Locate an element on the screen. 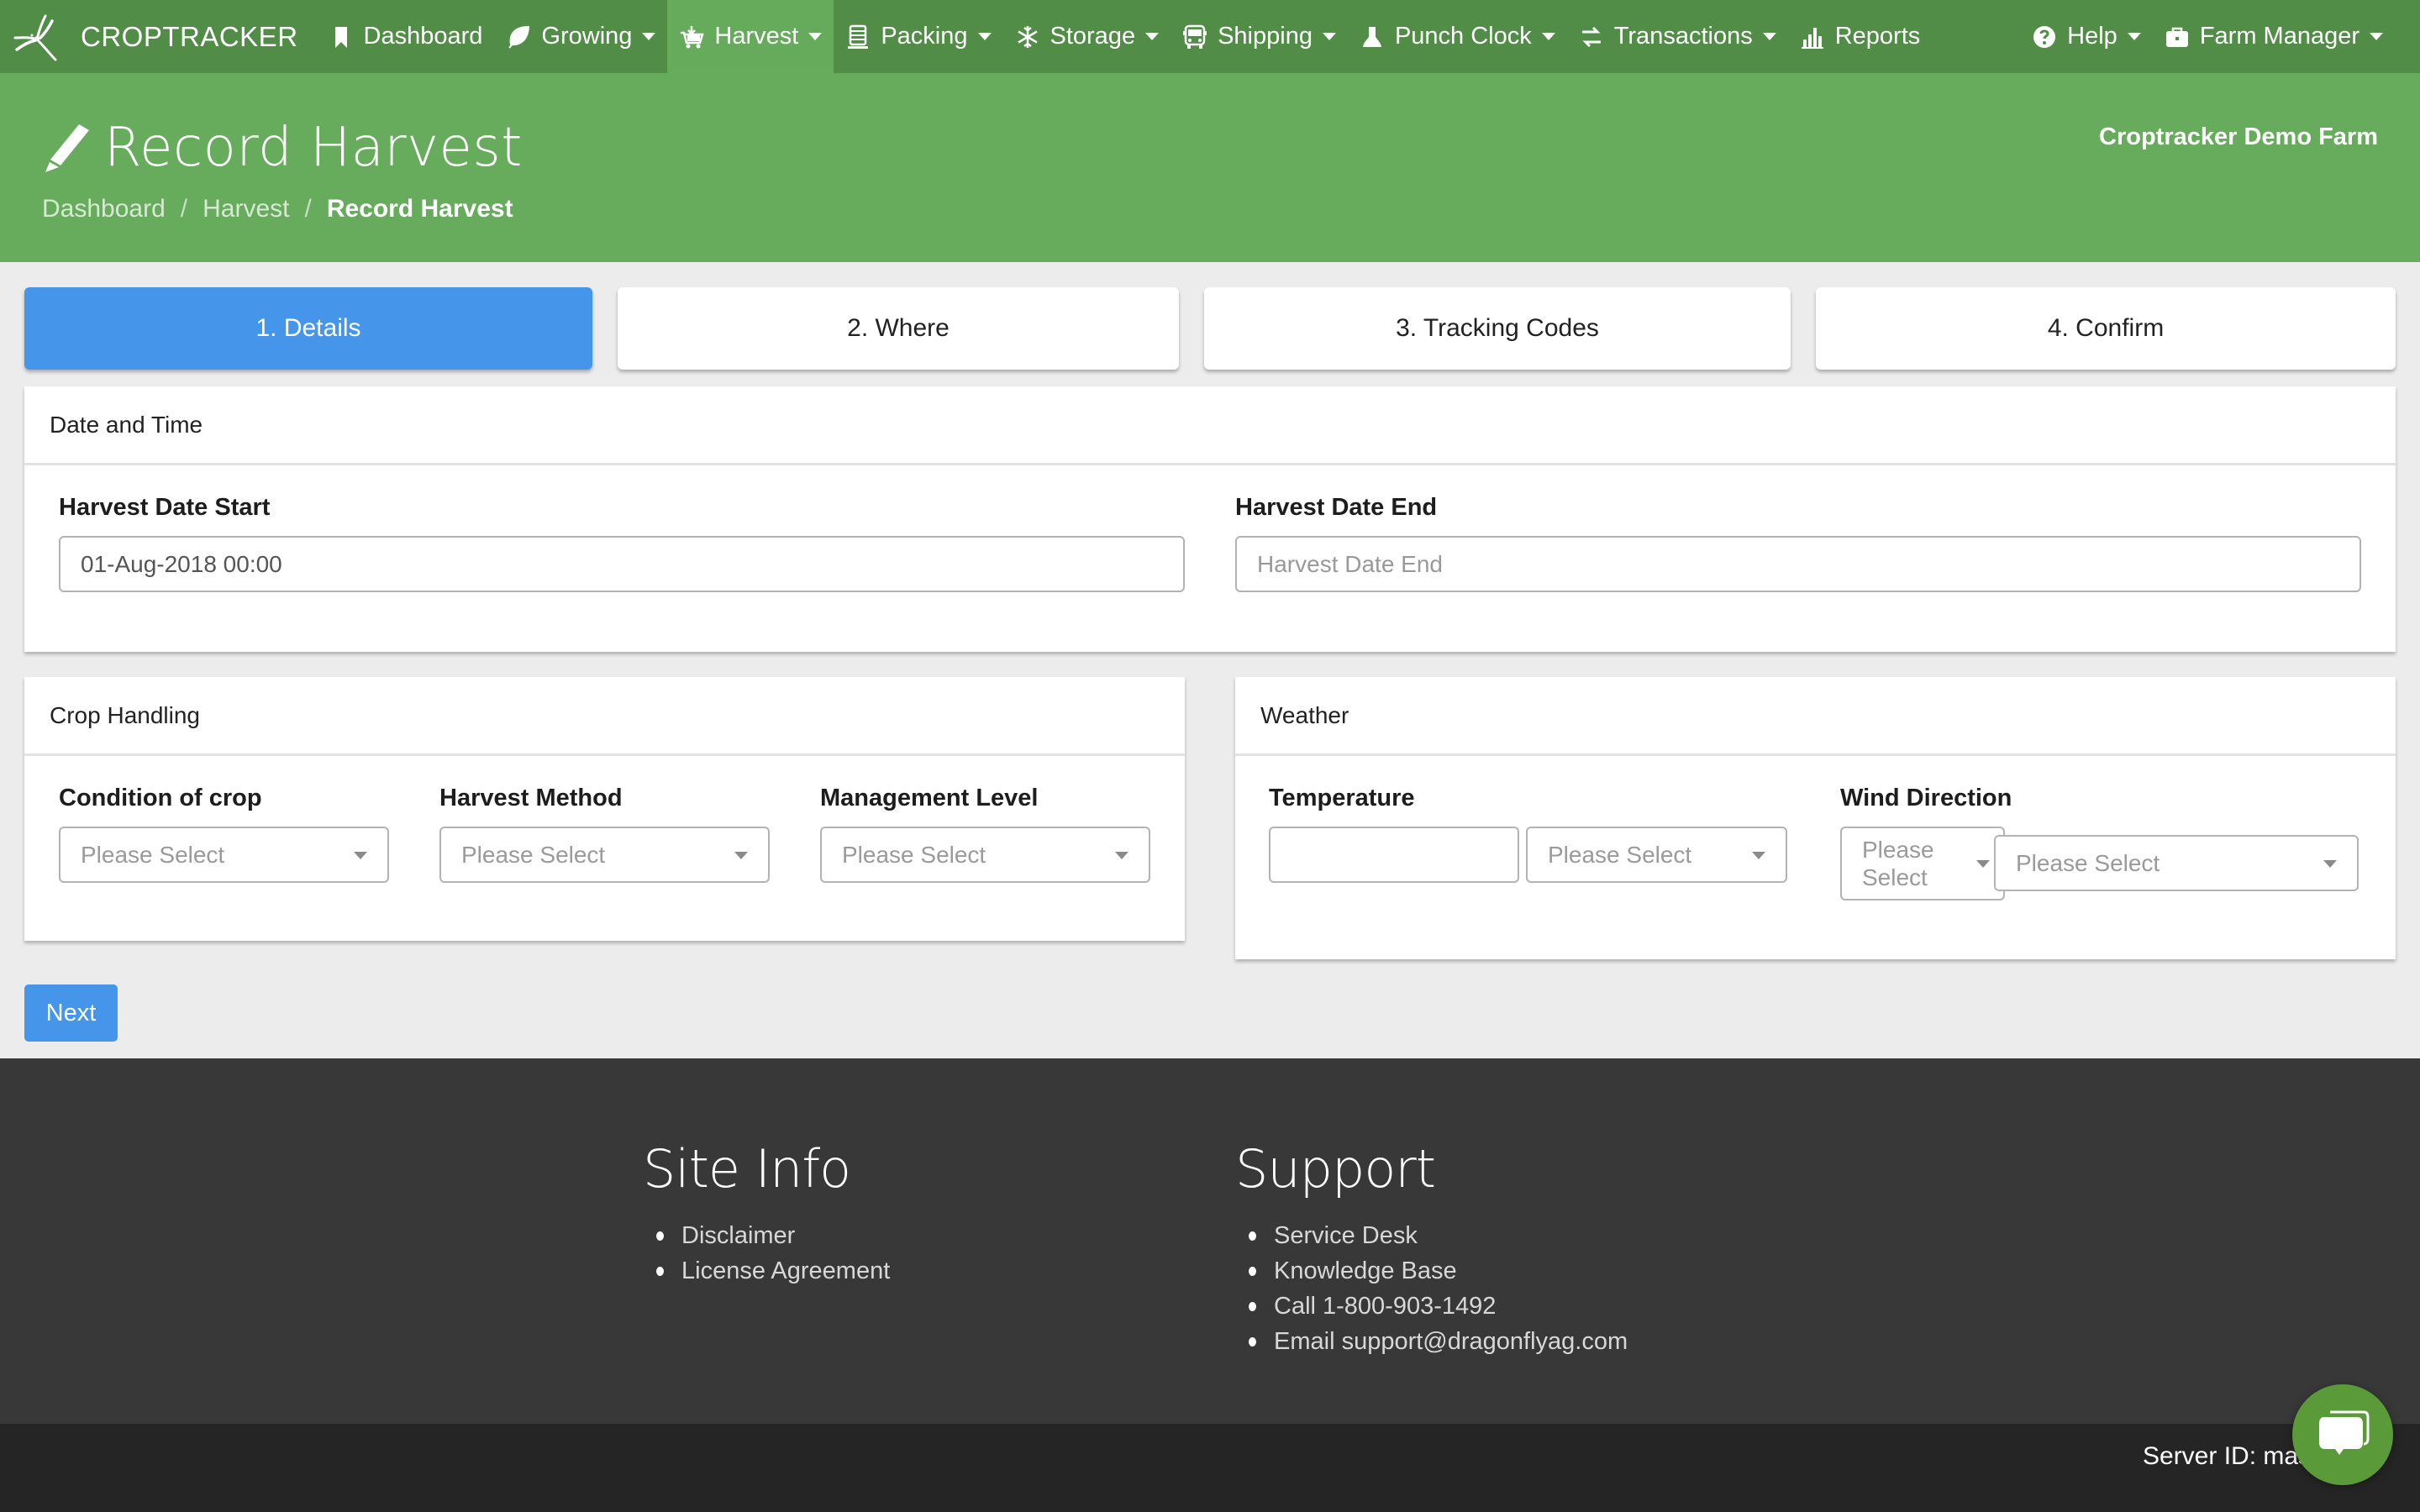 Image resolution: width=2420 pixels, height=1512 pixels. harvest-date-start-input is located at coordinates (622, 564).